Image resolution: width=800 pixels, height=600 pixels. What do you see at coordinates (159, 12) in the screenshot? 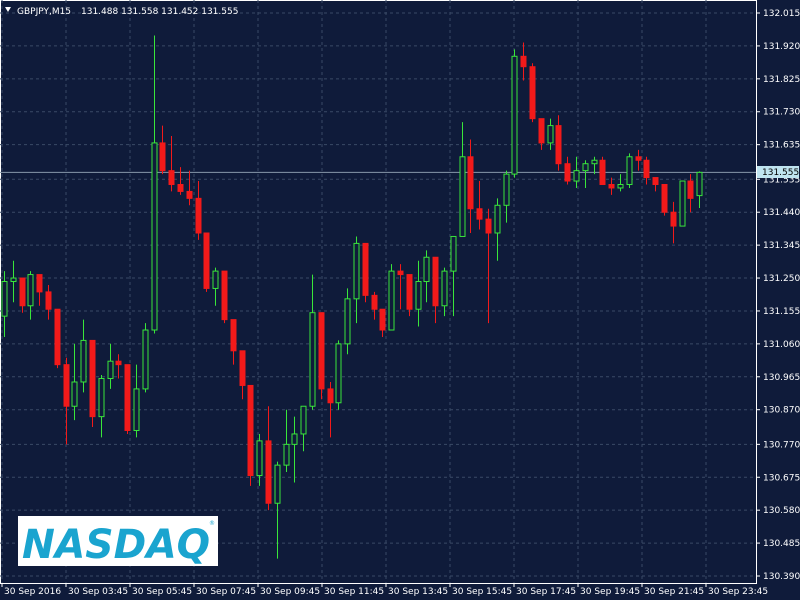
I see `chart-ohlc-values: 131.488 131.558 131.452 131.555` at bounding box center [159, 12].